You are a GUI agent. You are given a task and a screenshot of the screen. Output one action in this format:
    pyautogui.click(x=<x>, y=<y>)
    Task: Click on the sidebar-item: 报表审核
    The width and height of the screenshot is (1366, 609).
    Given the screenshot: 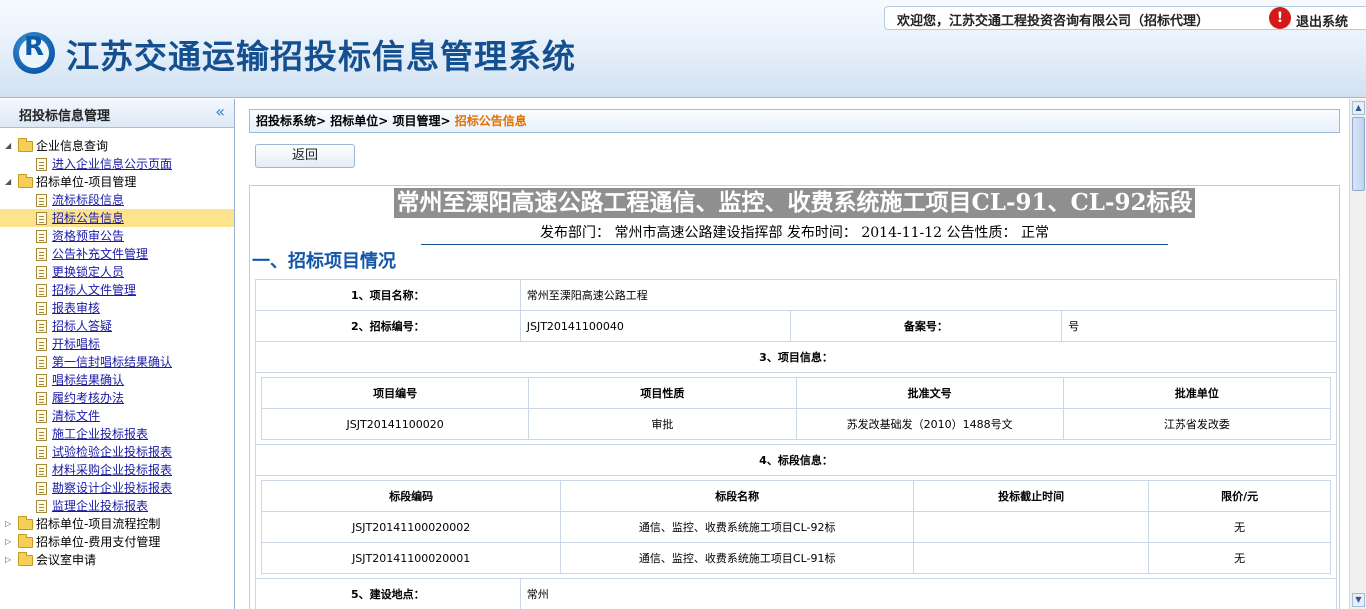 What is the action you would take?
    pyautogui.click(x=117, y=308)
    